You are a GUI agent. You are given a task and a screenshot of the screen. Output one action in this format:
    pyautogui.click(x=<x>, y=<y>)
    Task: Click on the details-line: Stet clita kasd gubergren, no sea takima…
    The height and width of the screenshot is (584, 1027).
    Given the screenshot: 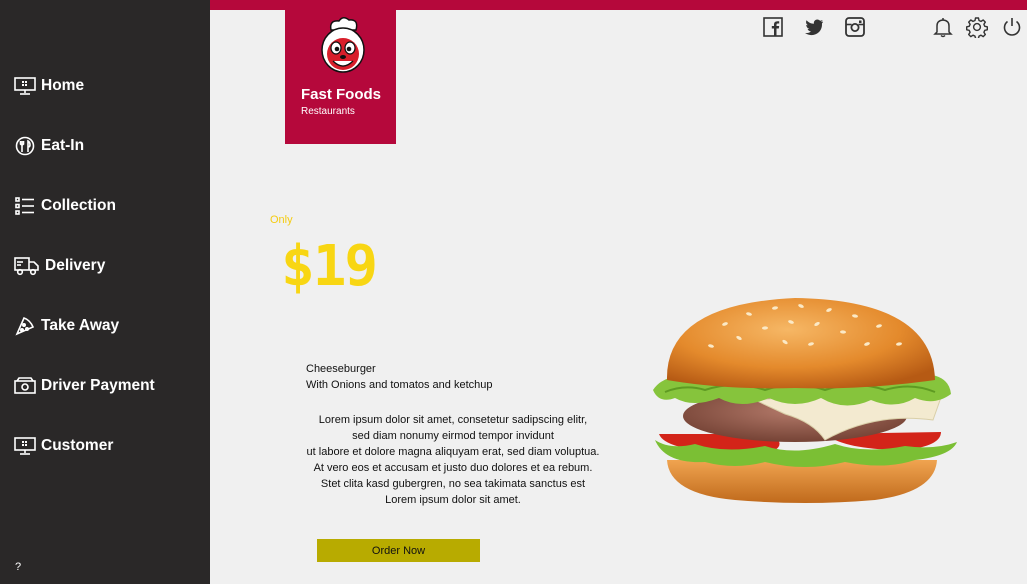 What is the action you would take?
    pyautogui.click(x=453, y=484)
    